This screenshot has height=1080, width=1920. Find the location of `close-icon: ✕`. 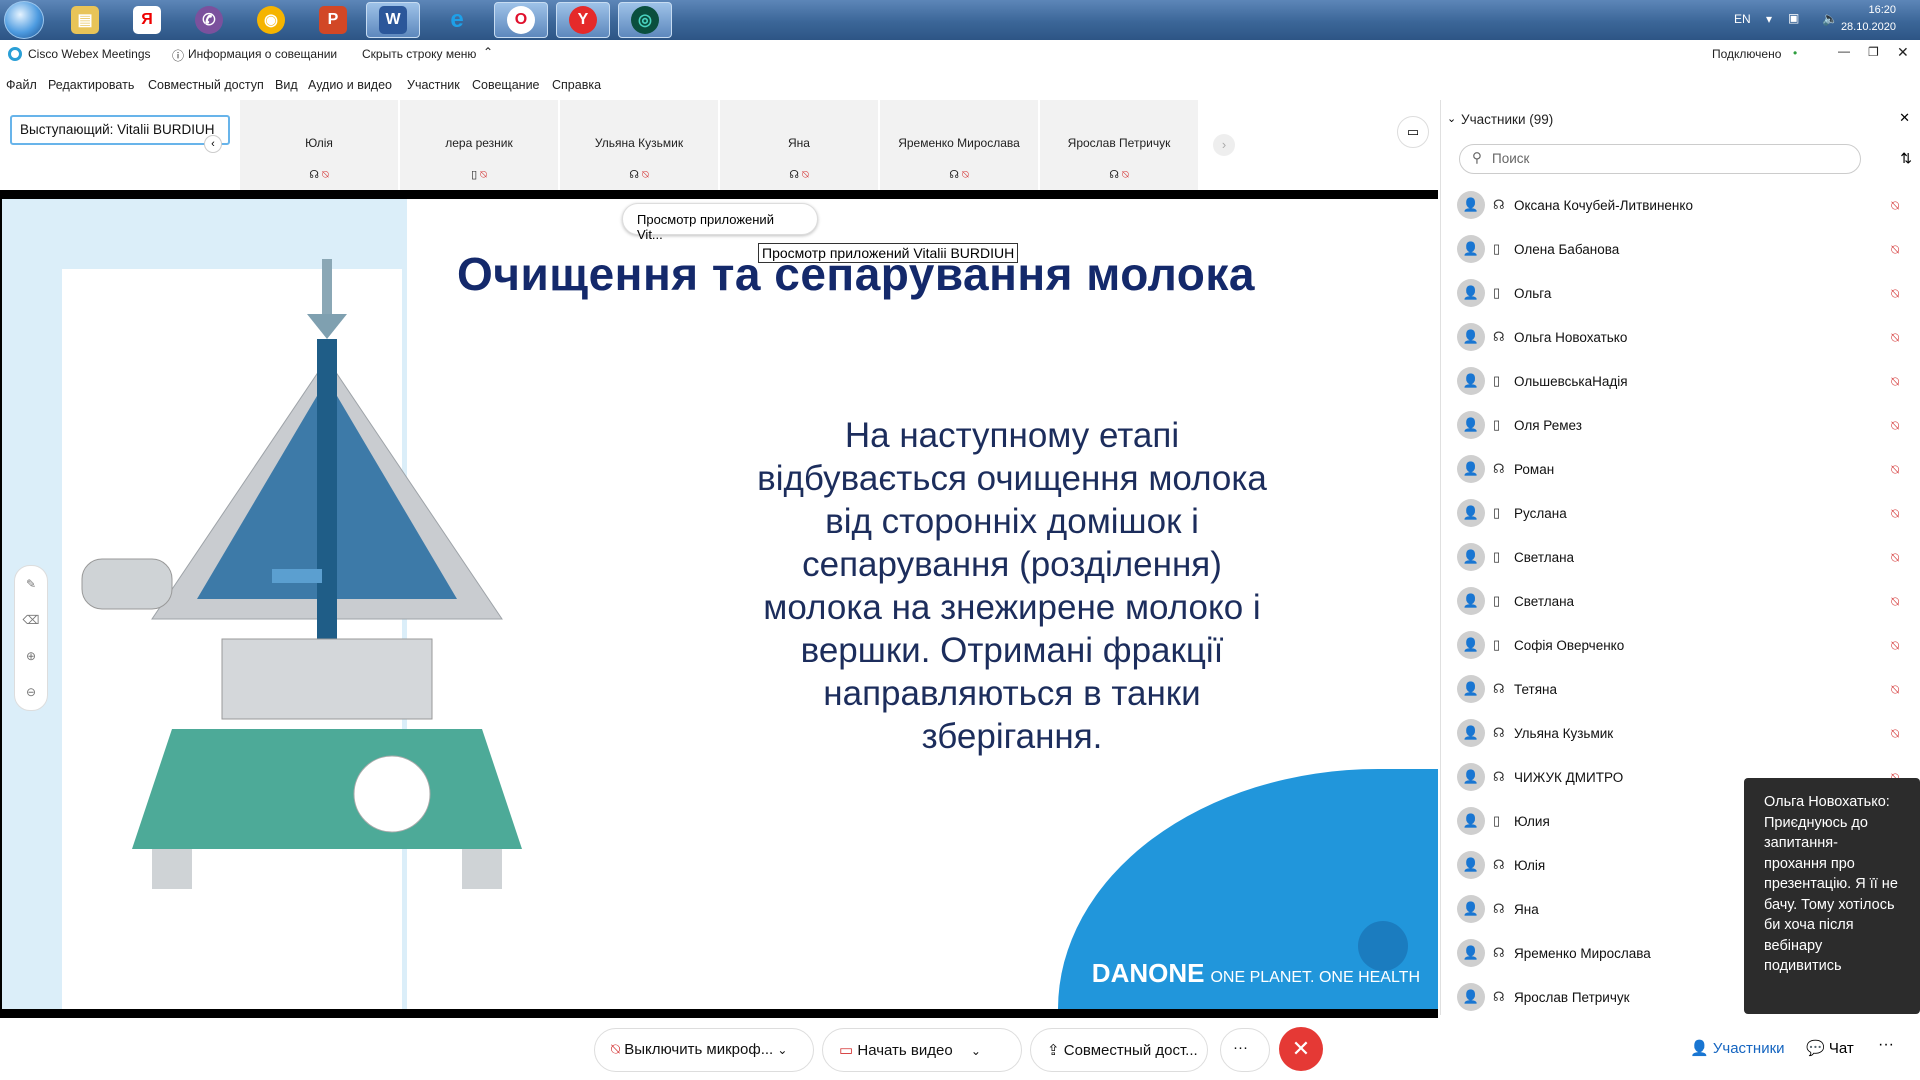

close-icon: ✕ is located at coordinates (1301, 1048).